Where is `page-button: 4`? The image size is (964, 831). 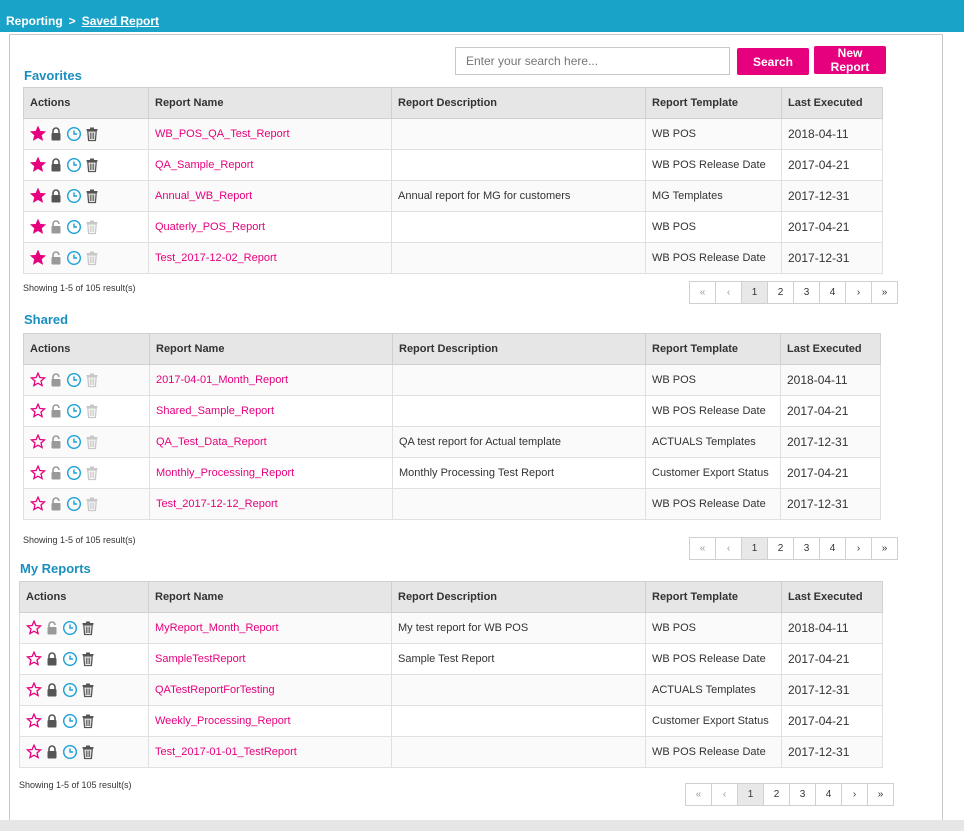
page-button: 4 is located at coordinates (833, 548).